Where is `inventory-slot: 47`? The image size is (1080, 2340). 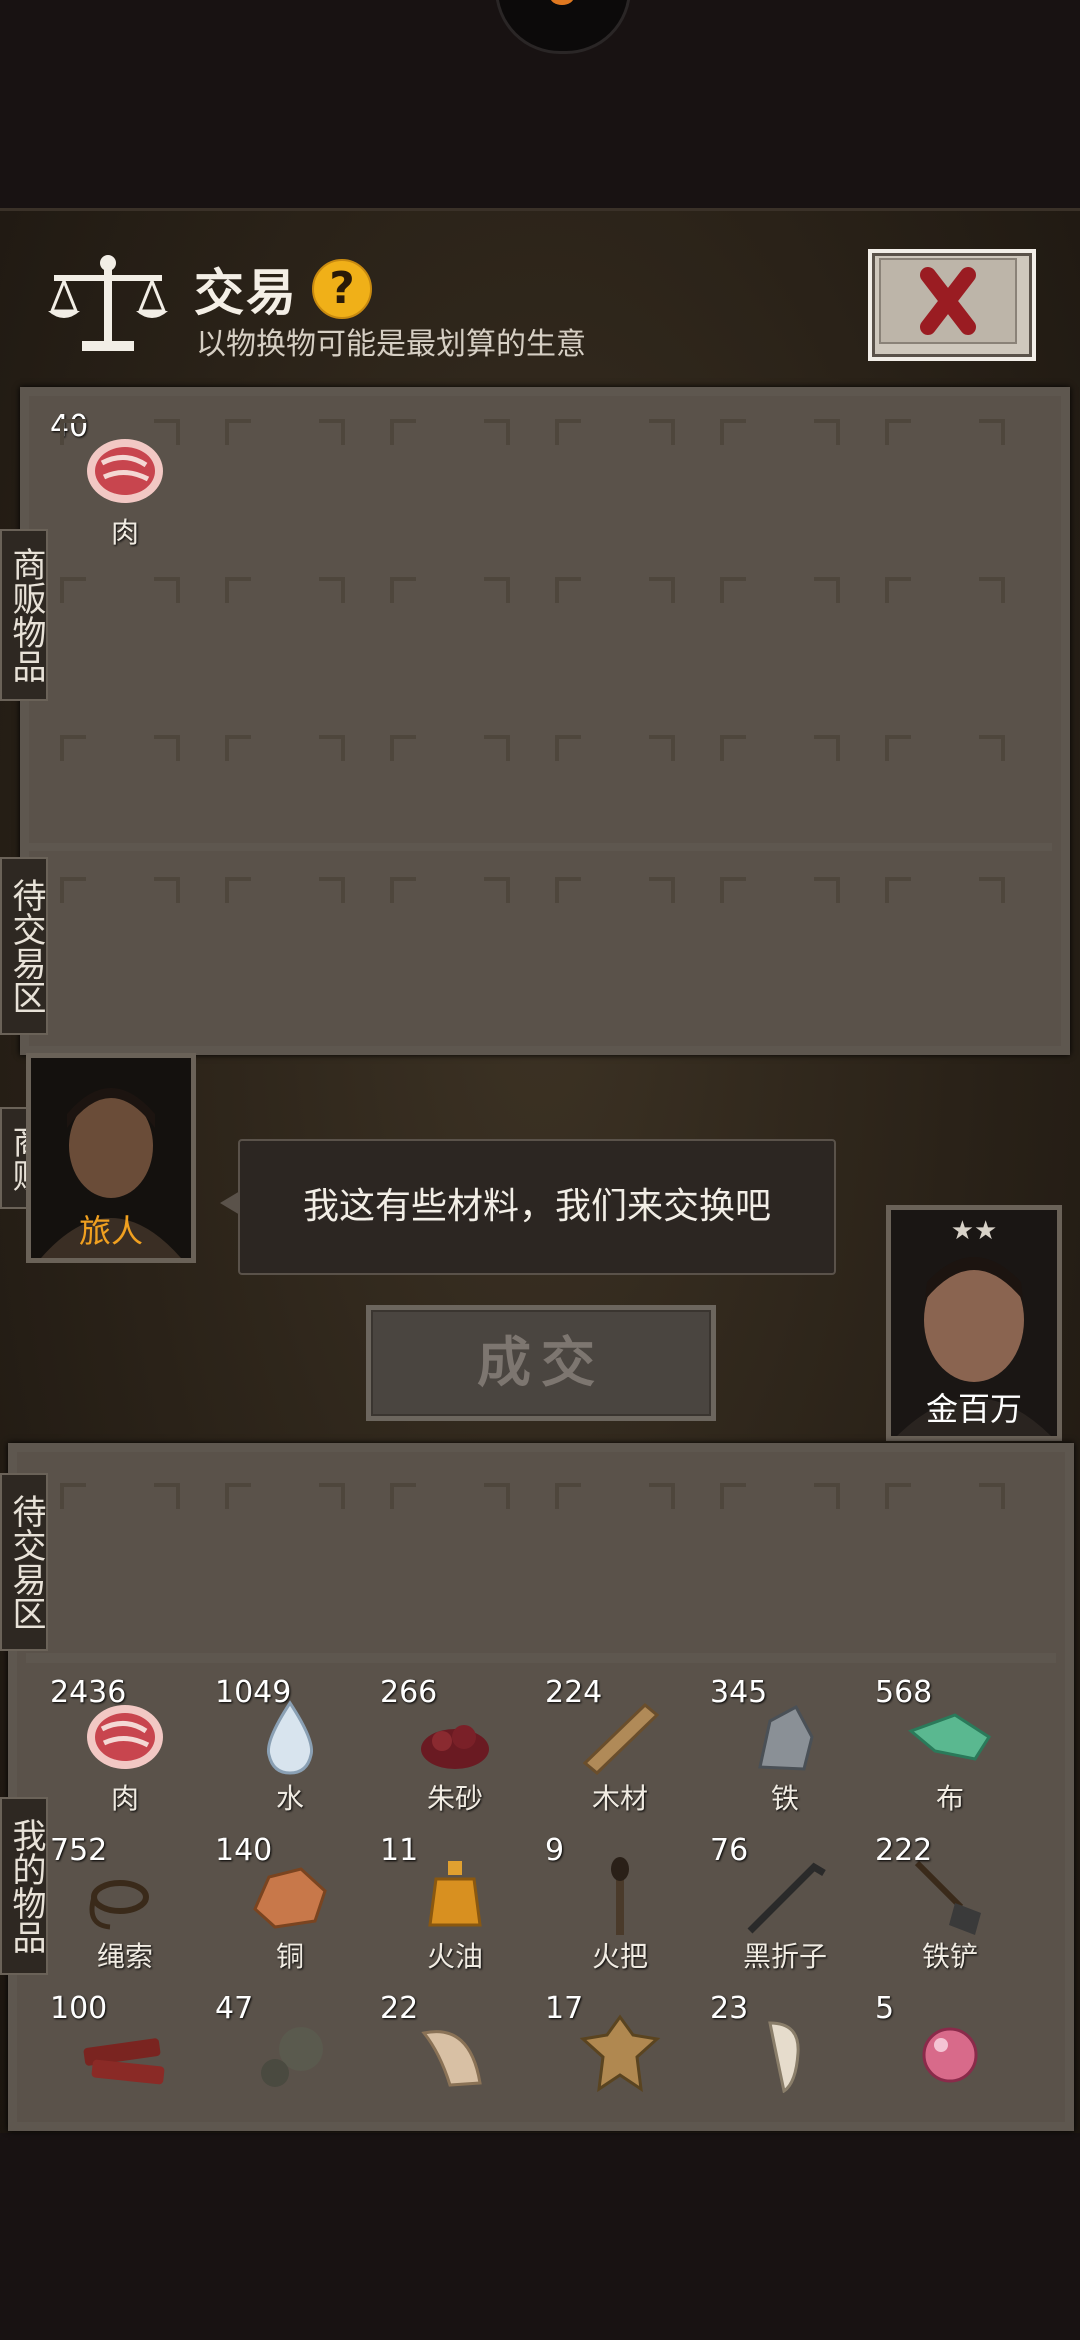
inventory-slot: 47 is located at coordinates (290, 2066).